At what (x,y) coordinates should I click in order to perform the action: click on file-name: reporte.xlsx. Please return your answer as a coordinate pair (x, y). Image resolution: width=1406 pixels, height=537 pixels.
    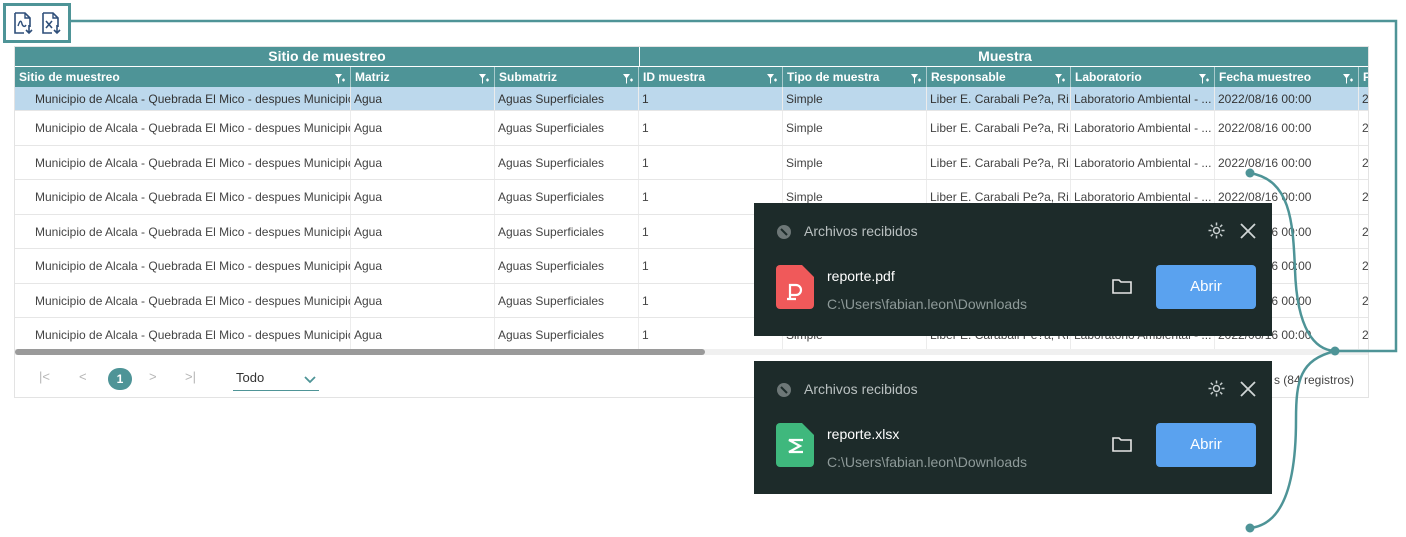
    Looking at the image, I should click on (863, 434).